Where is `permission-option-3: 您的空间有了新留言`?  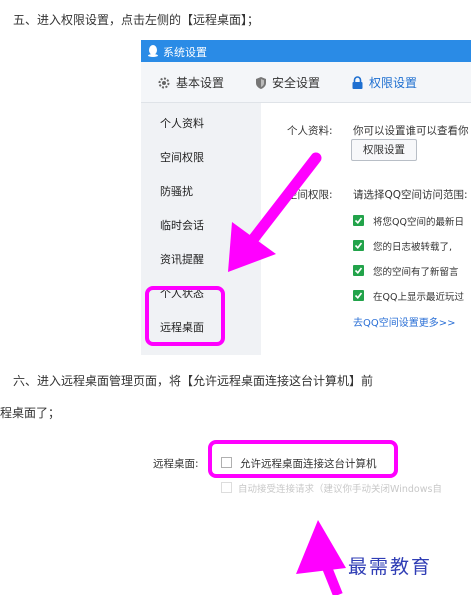
permission-option-3: 您的空间有了新留言 is located at coordinates (416, 272).